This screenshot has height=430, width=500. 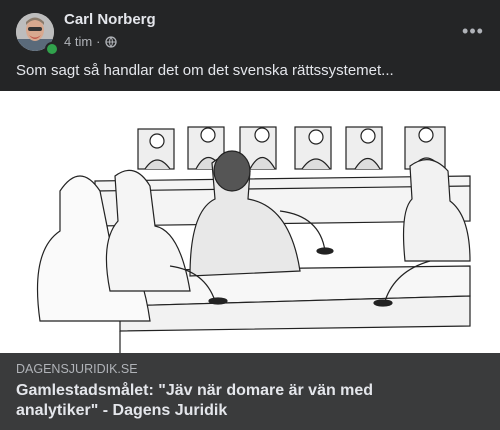 What do you see at coordinates (77, 369) in the screenshot?
I see `link-domain: DAGENSJURIDIK.SE` at bounding box center [77, 369].